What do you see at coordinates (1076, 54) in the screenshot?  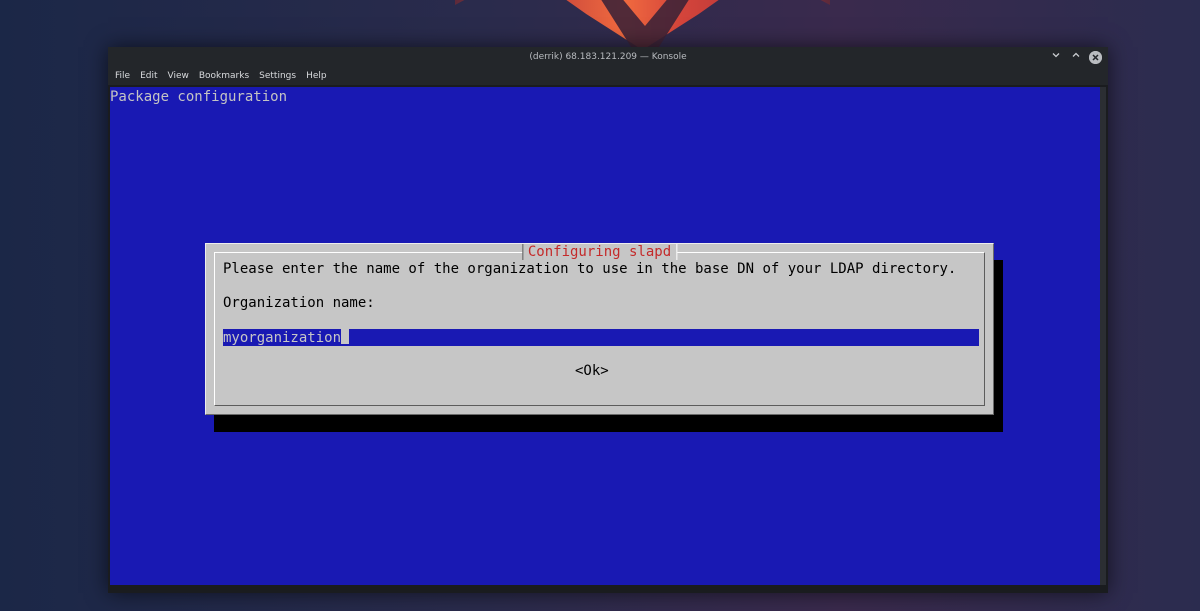 I see `chevron-up-icon` at bounding box center [1076, 54].